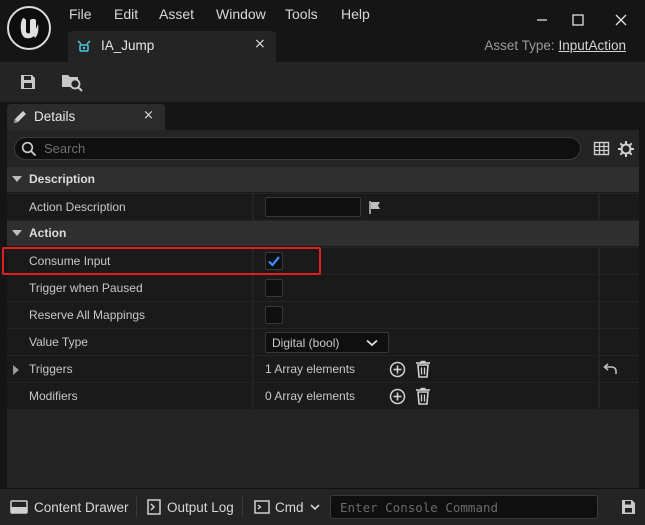 The height and width of the screenshot is (525, 645). Describe the element at coordinates (323, 315) in the screenshot. I see `property-row-reserve-all-mappings: Reserve All Mappings` at that location.